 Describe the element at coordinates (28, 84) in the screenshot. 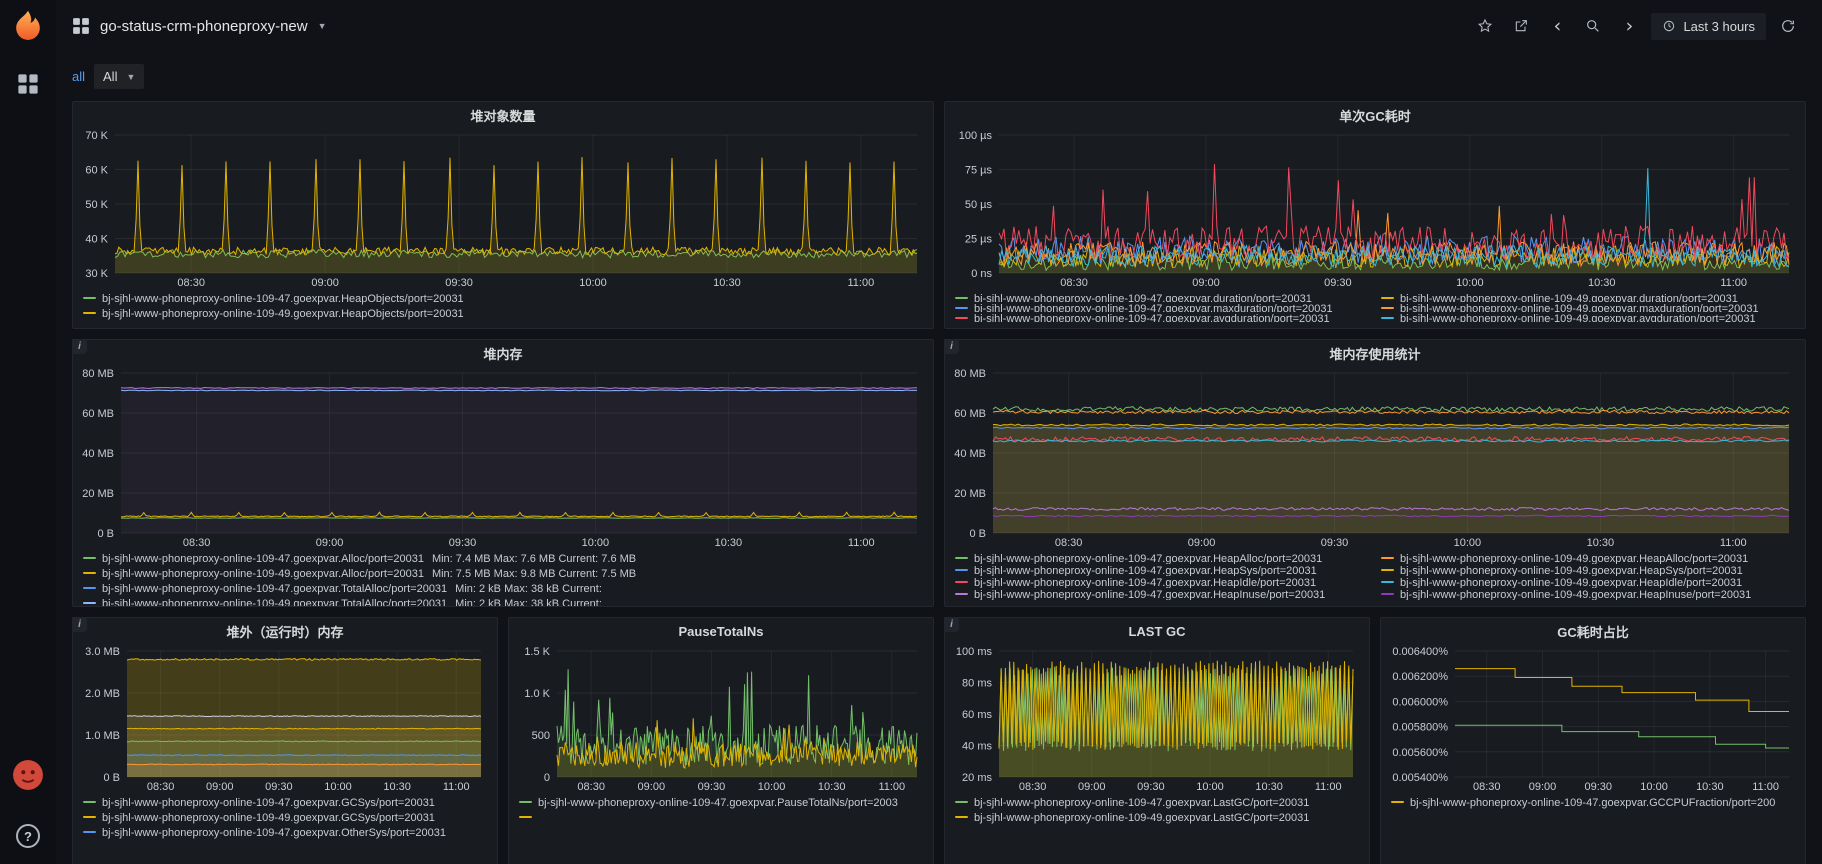

I see `dashboards-grid-icon` at that location.